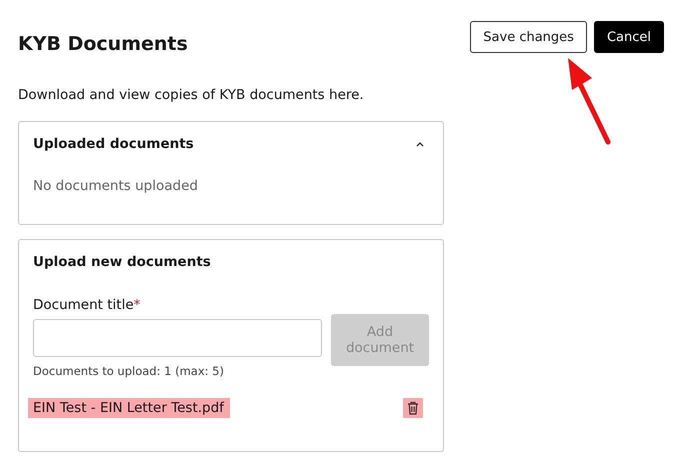 The width and height of the screenshot is (688, 471). What do you see at coordinates (413, 408) in the screenshot?
I see `trash-icon` at bounding box center [413, 408].